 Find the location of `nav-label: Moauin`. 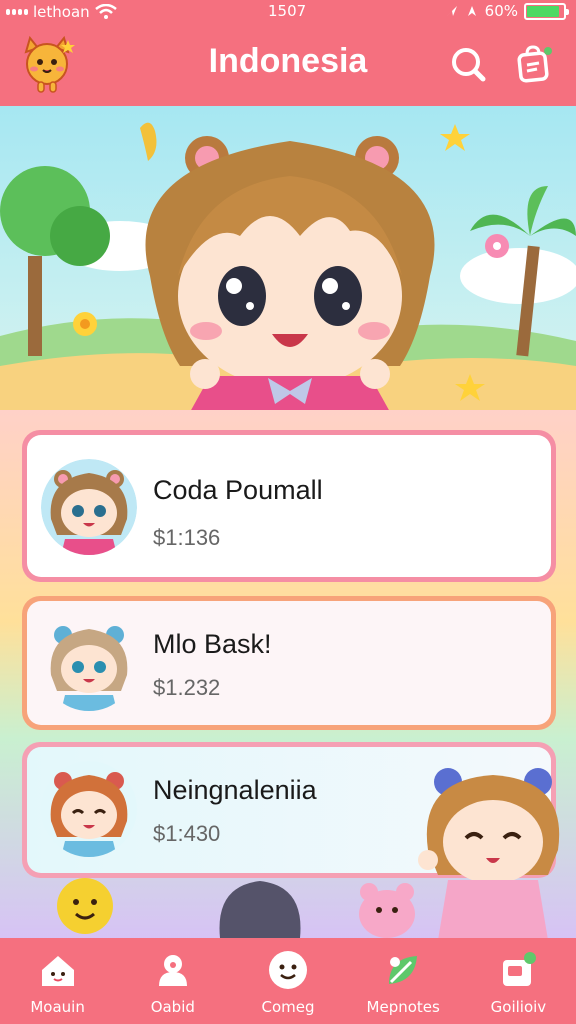

nav-label: Moauin is located at coordinates (57, 1007).